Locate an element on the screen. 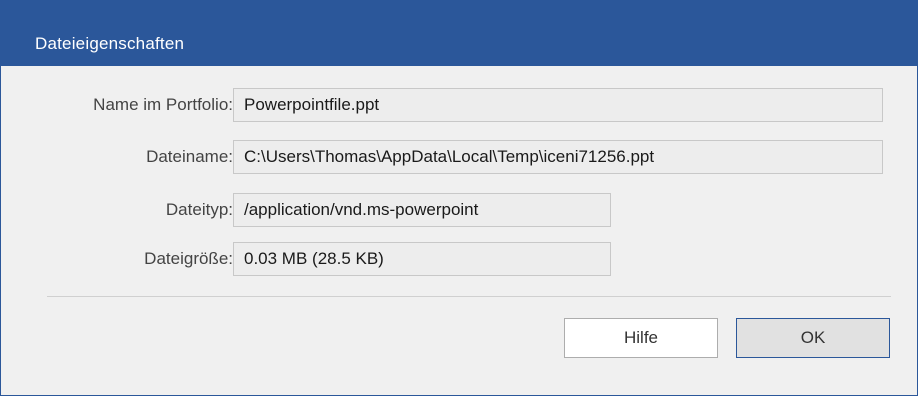  filetype-field: /application/vnd.ms-powerpoint is located at coordinates (422, 210).